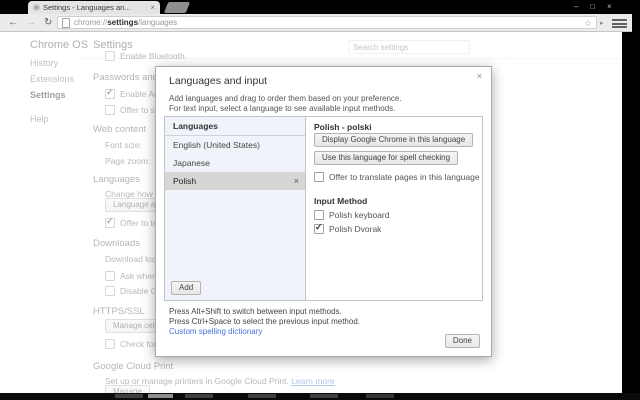  Describe the element at coordinates (186, 288) in the screenshot. I see `add-language-button: Add` at that location.